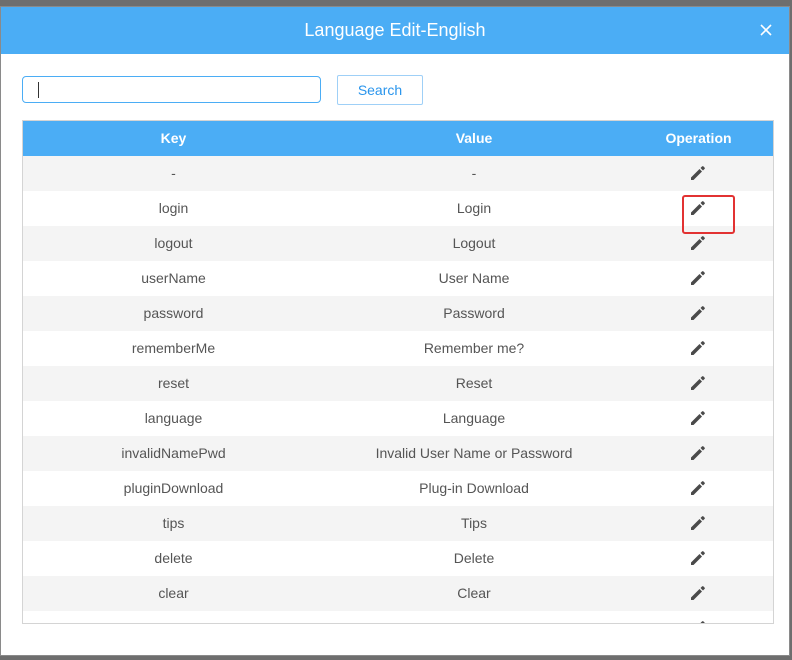 The image size is (792, 660). What do you see at coordinates (173, 348) in the screenshot?
I see `cell-key: rememberMe` at bounding box center [173, 348].